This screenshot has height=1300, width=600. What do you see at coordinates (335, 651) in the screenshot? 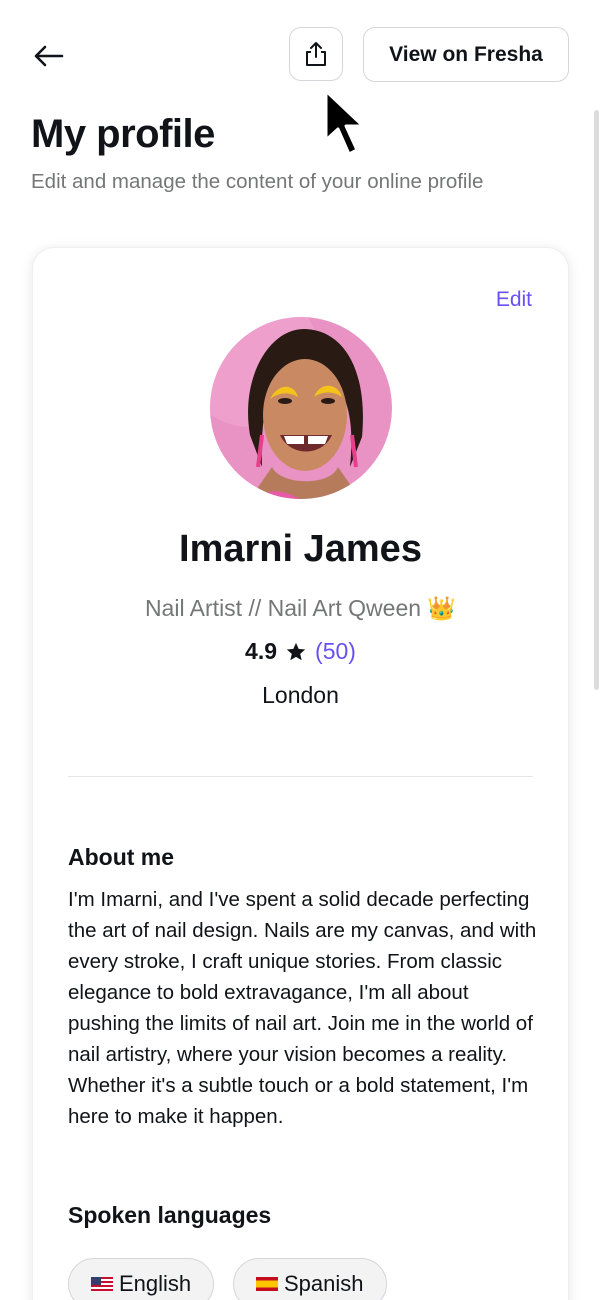
I see `review-count-link: (50)` at bounding box center [335, 651].